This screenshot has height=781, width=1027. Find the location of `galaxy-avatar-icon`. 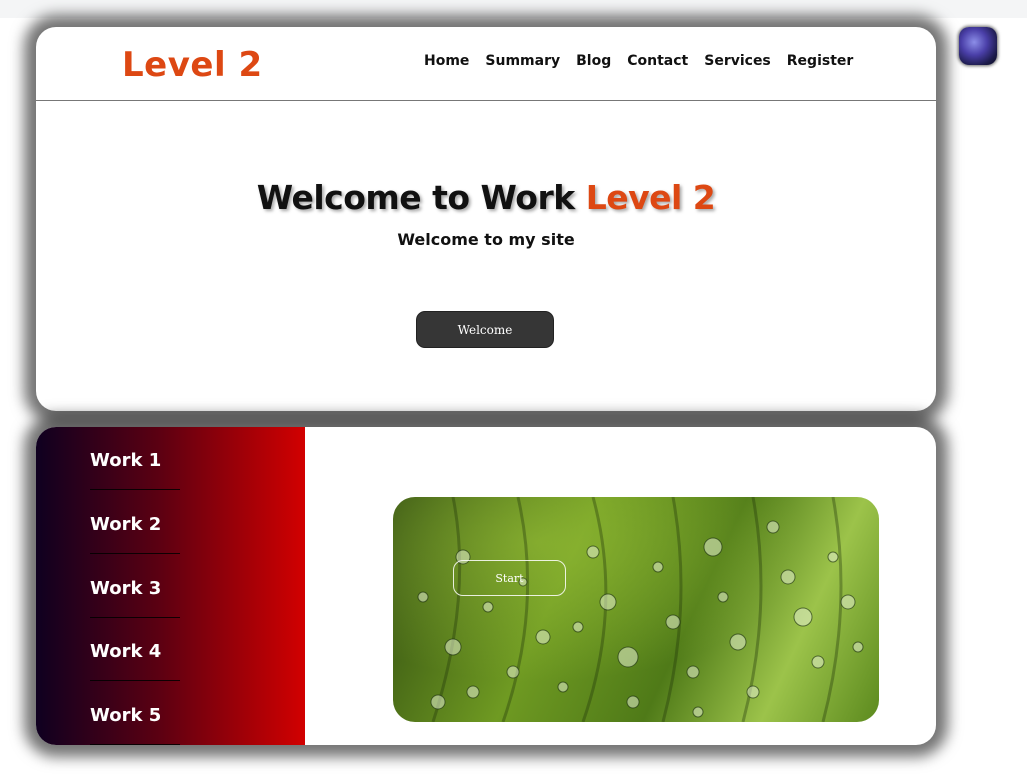

galaxy-avatar-icon is located at coordinates (978, 46).